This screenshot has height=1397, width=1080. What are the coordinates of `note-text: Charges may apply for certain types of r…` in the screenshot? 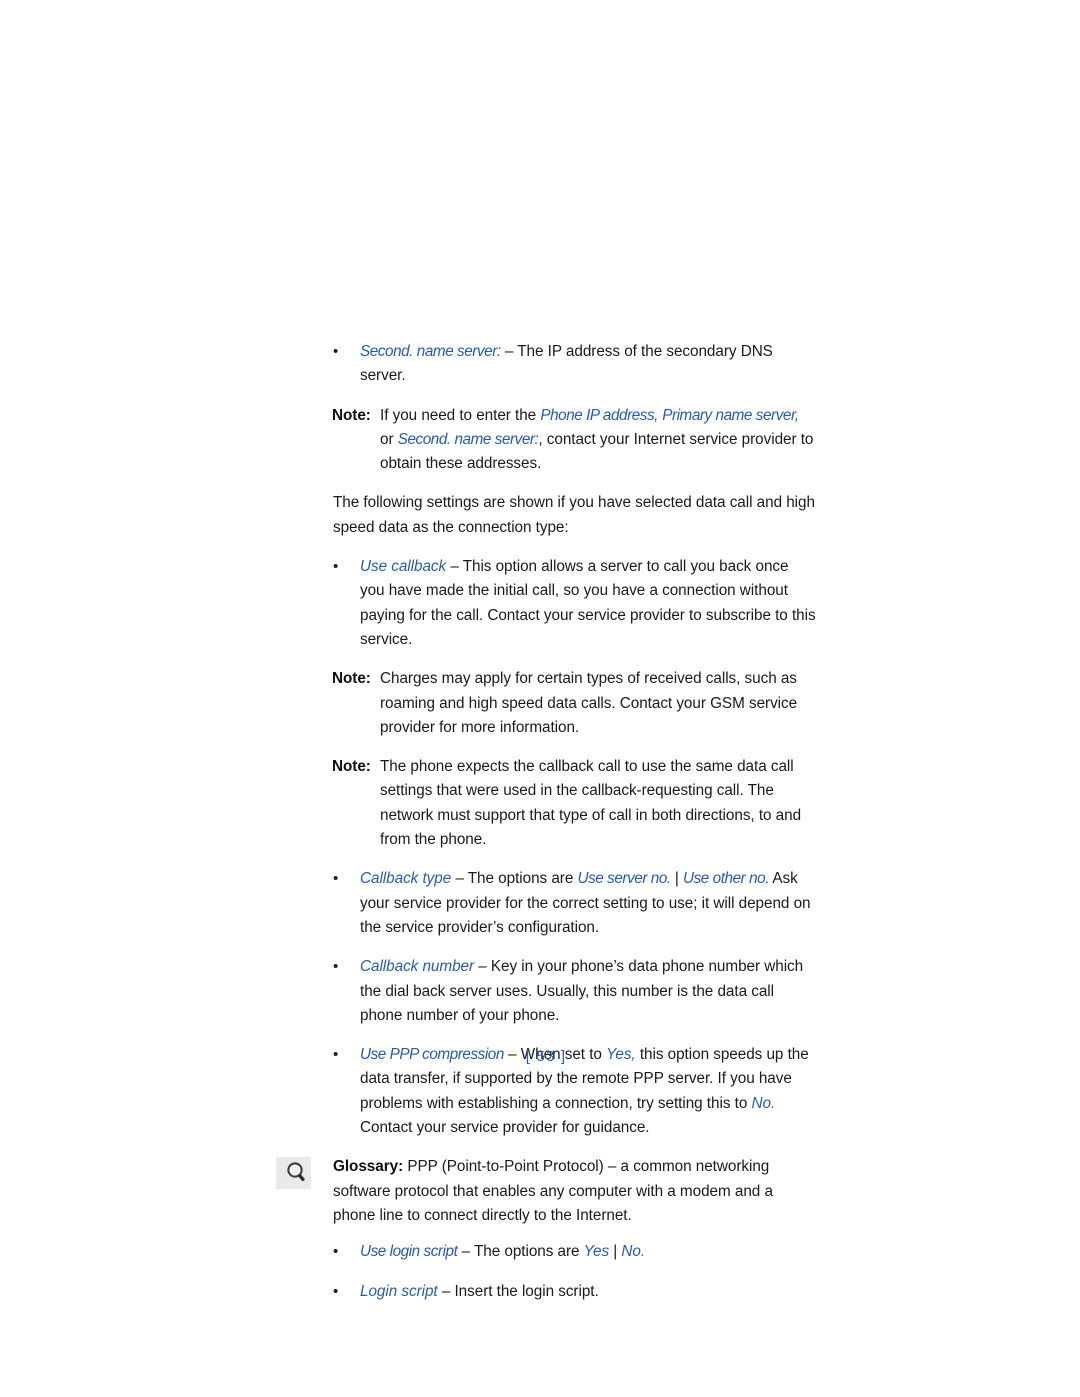 It's located at (589, 703).